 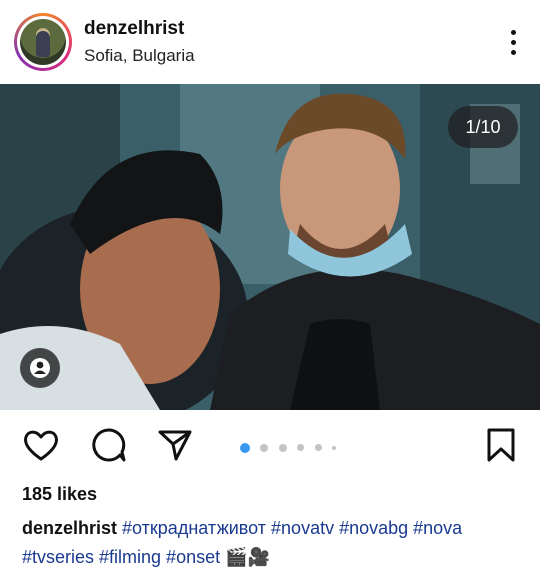 I want to click on username: denzelhrist, so click(x=134, y=29).